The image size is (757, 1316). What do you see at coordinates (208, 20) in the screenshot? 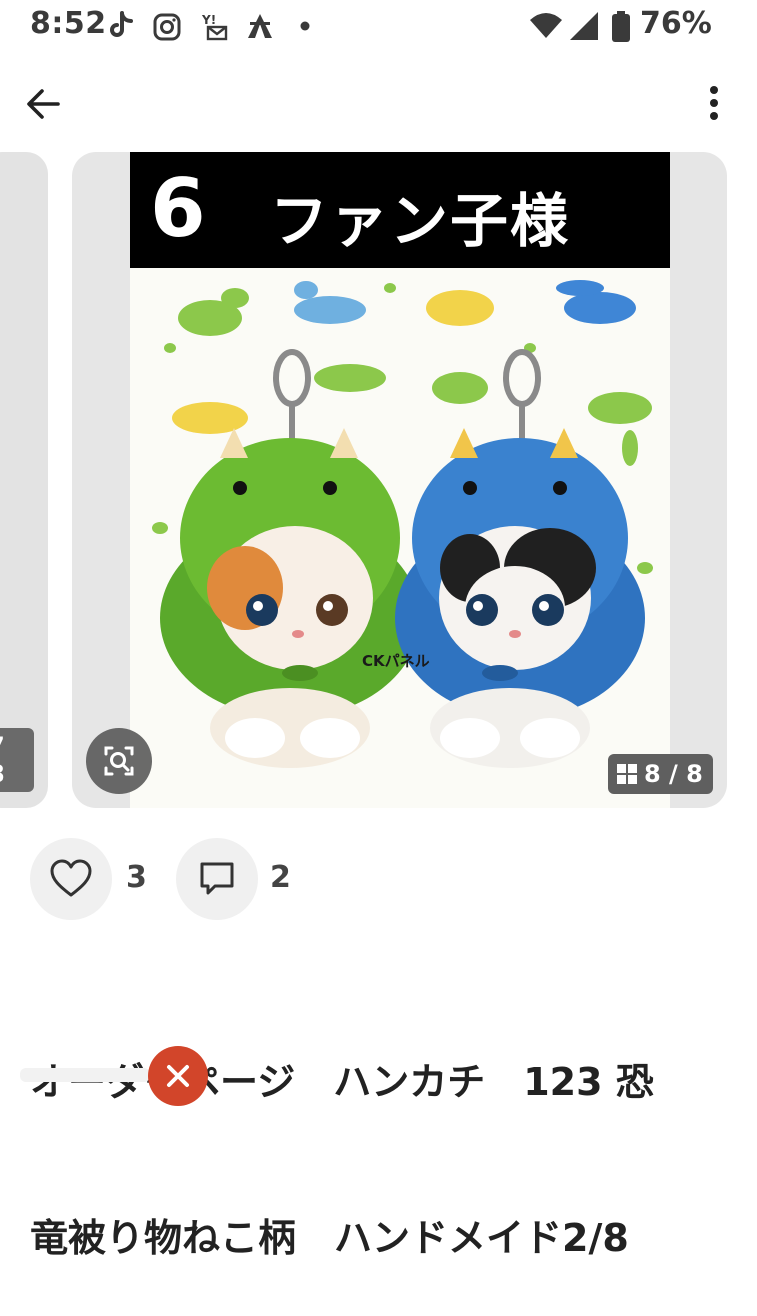
I see `svg-text: Y!` at bounding box center [208, 20].